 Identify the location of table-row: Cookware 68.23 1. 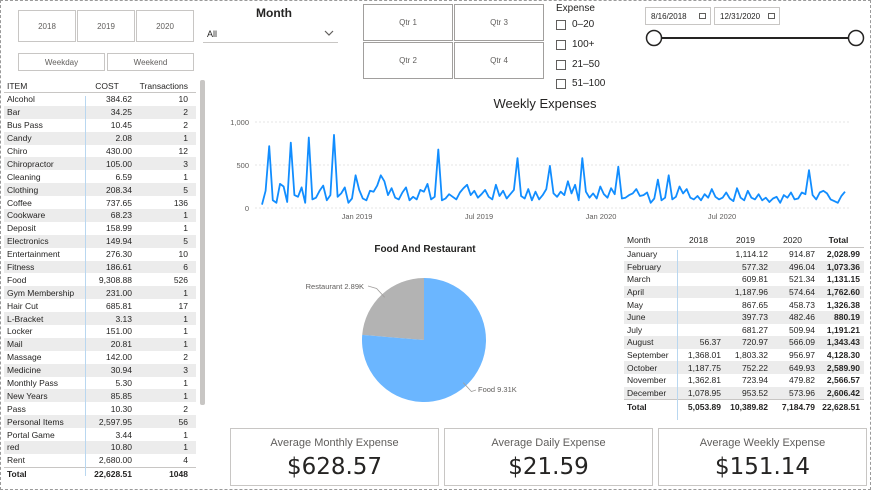
(100, 215).